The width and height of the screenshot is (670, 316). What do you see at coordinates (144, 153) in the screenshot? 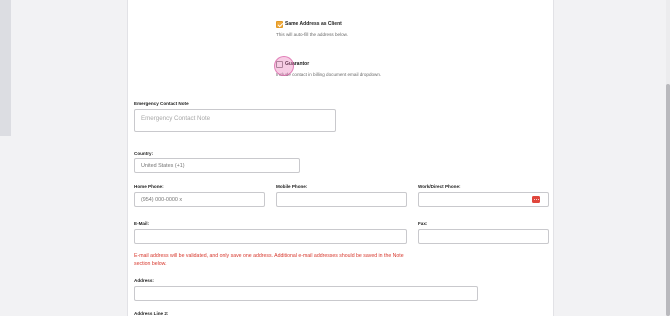
I see `country-label: Country:` at bounding box center [144, 153].